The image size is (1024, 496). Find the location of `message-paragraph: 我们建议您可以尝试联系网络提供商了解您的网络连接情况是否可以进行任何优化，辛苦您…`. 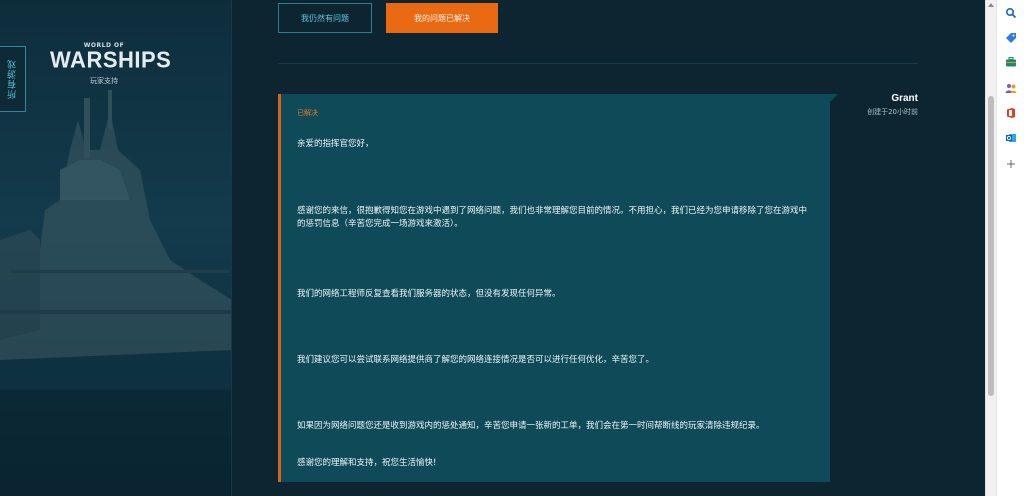

message-paragraph: 我们建议您可以尝试联系网络提供商了解您的网络连接情况是否可以进行任何优化，辛苦您… is located at coordinates (476, 360).